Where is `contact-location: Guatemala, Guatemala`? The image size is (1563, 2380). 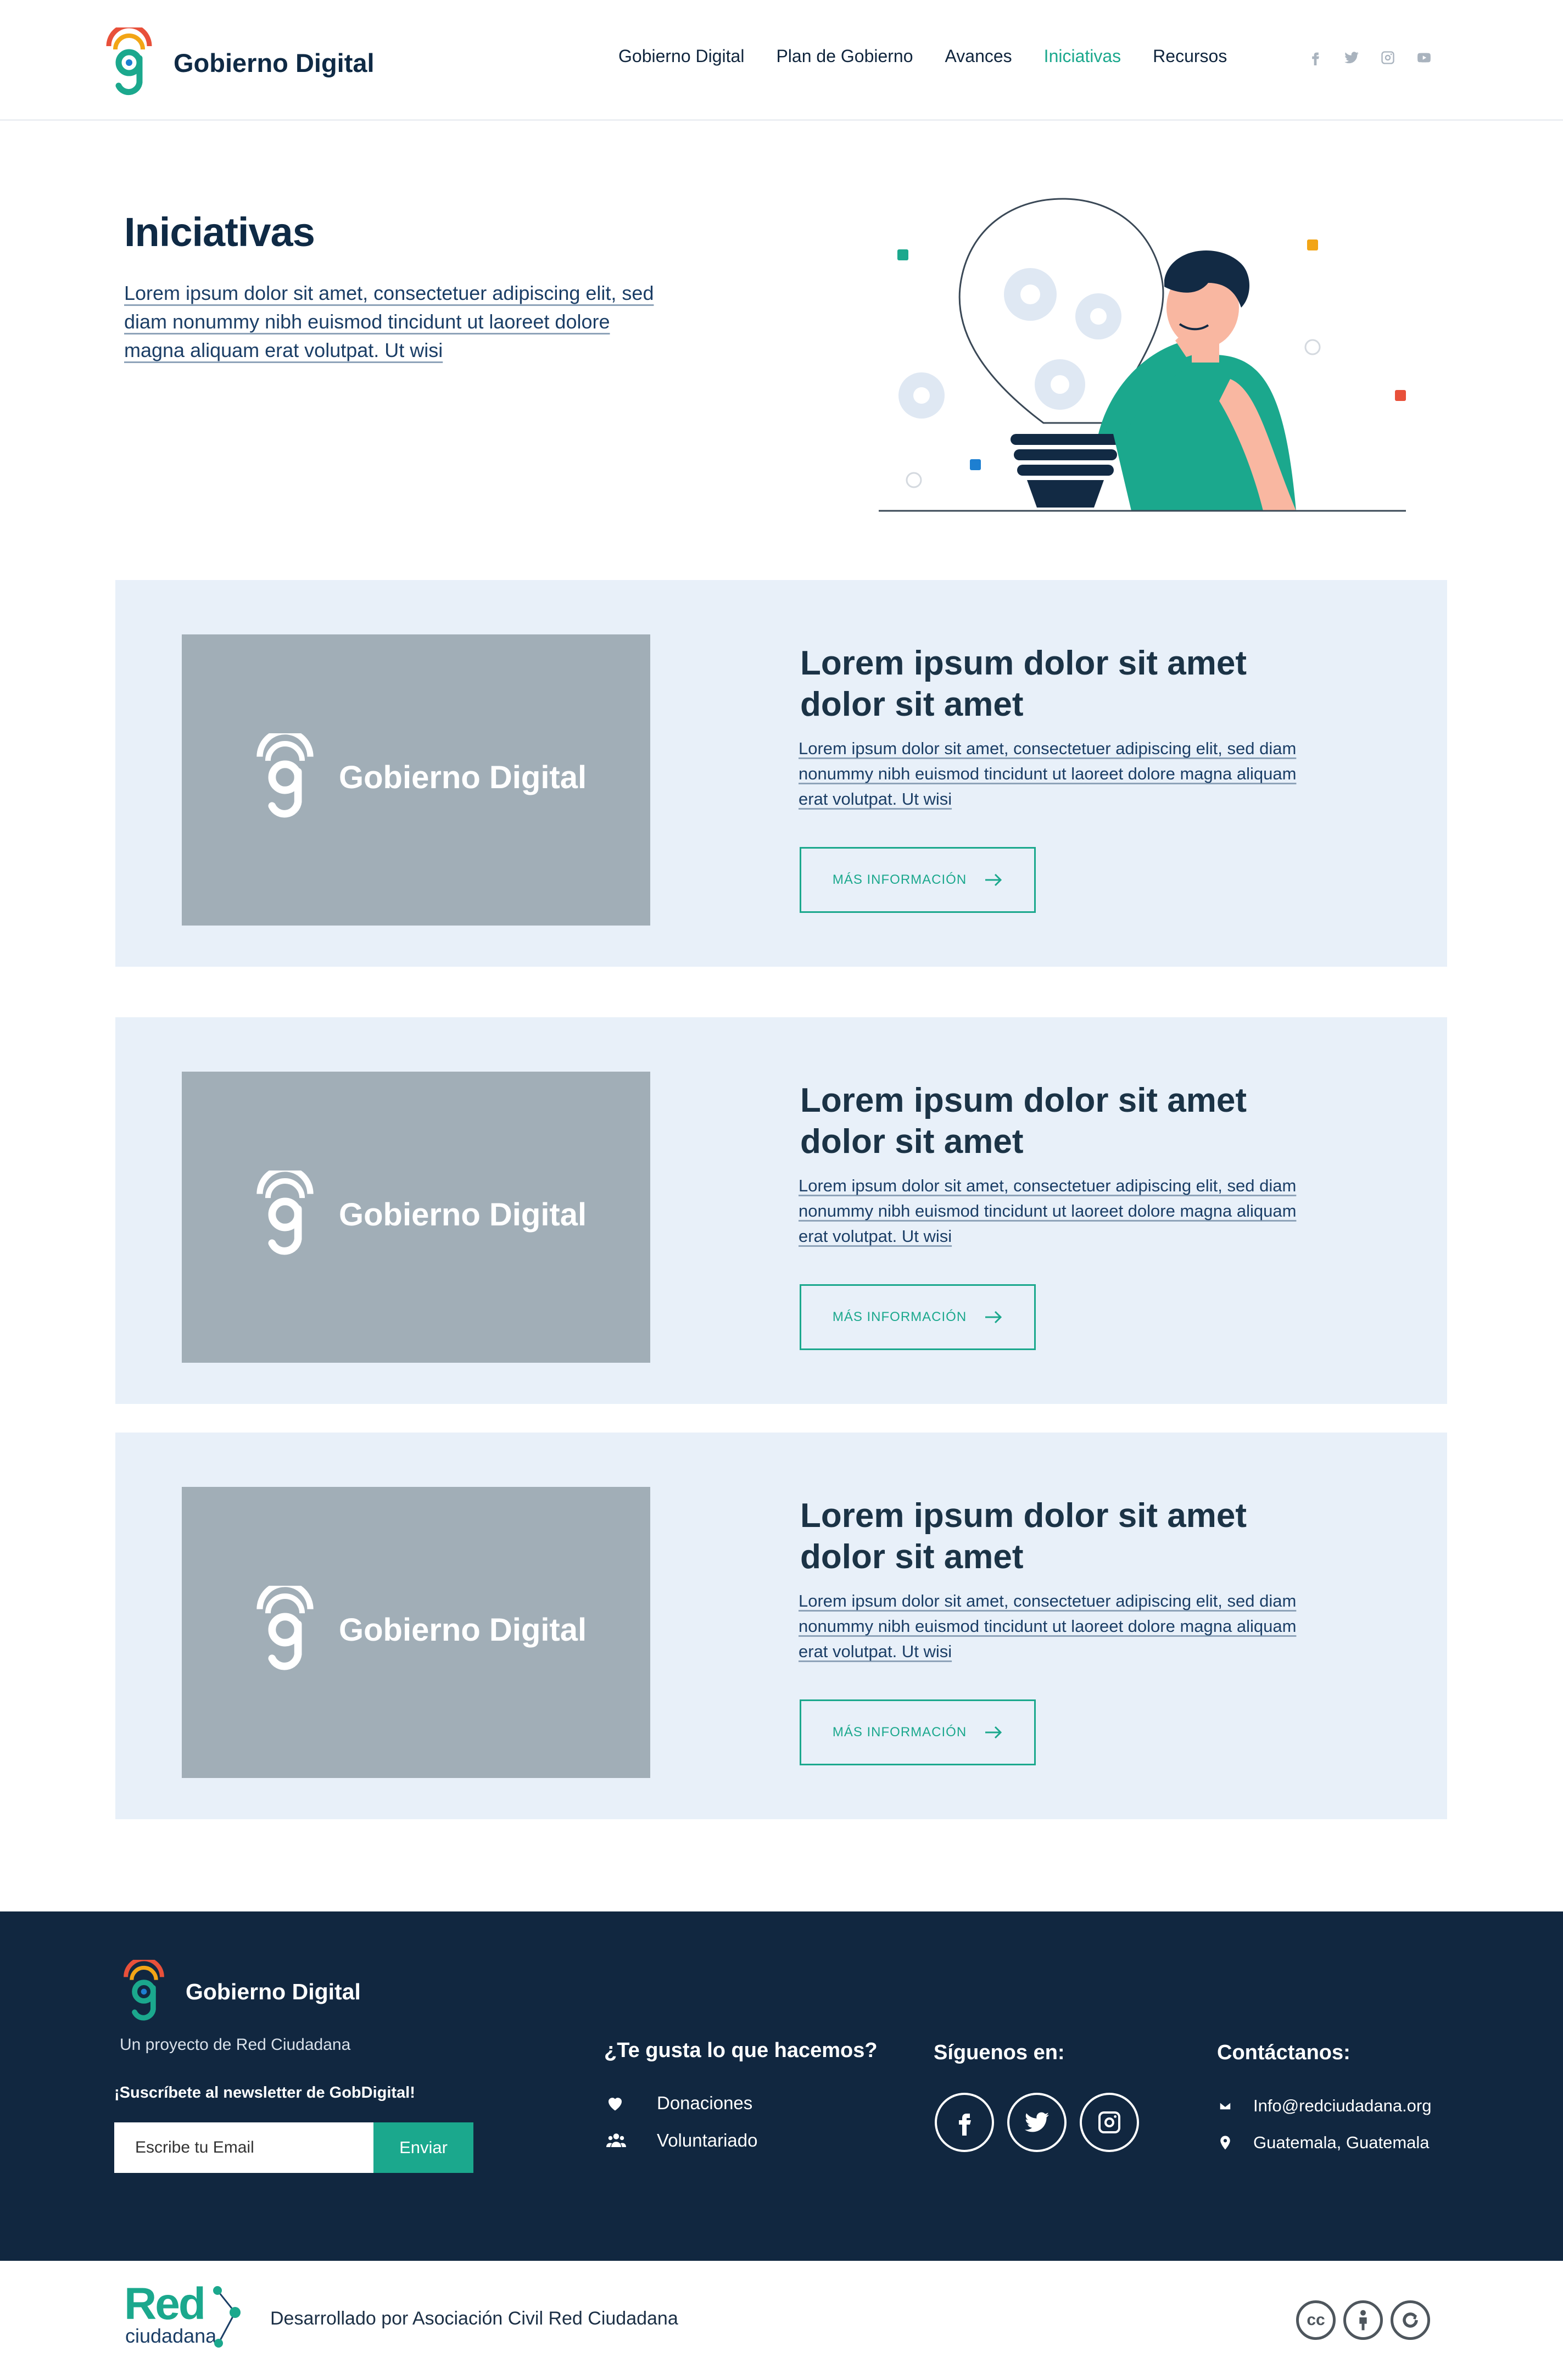 contact-location: Guatemala, Guatemala is located at coordinates (1323, 2142).